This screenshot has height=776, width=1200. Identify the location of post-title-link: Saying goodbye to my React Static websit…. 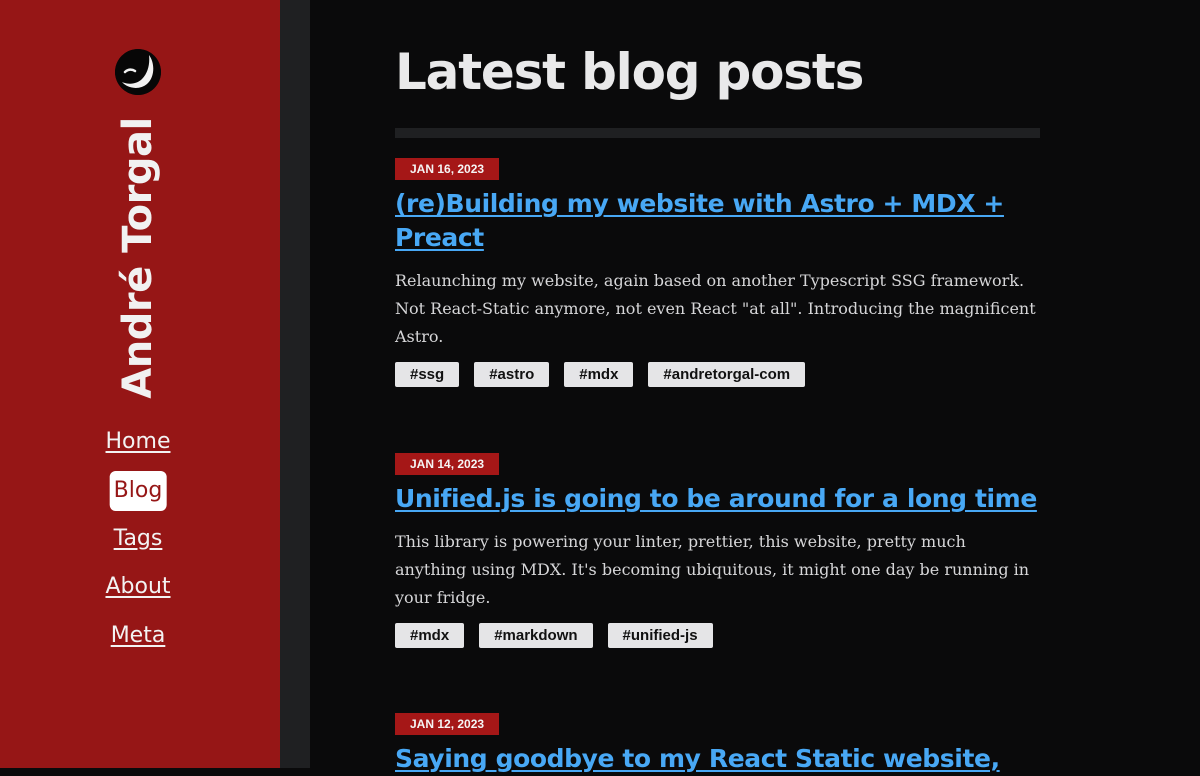
(717, 759).